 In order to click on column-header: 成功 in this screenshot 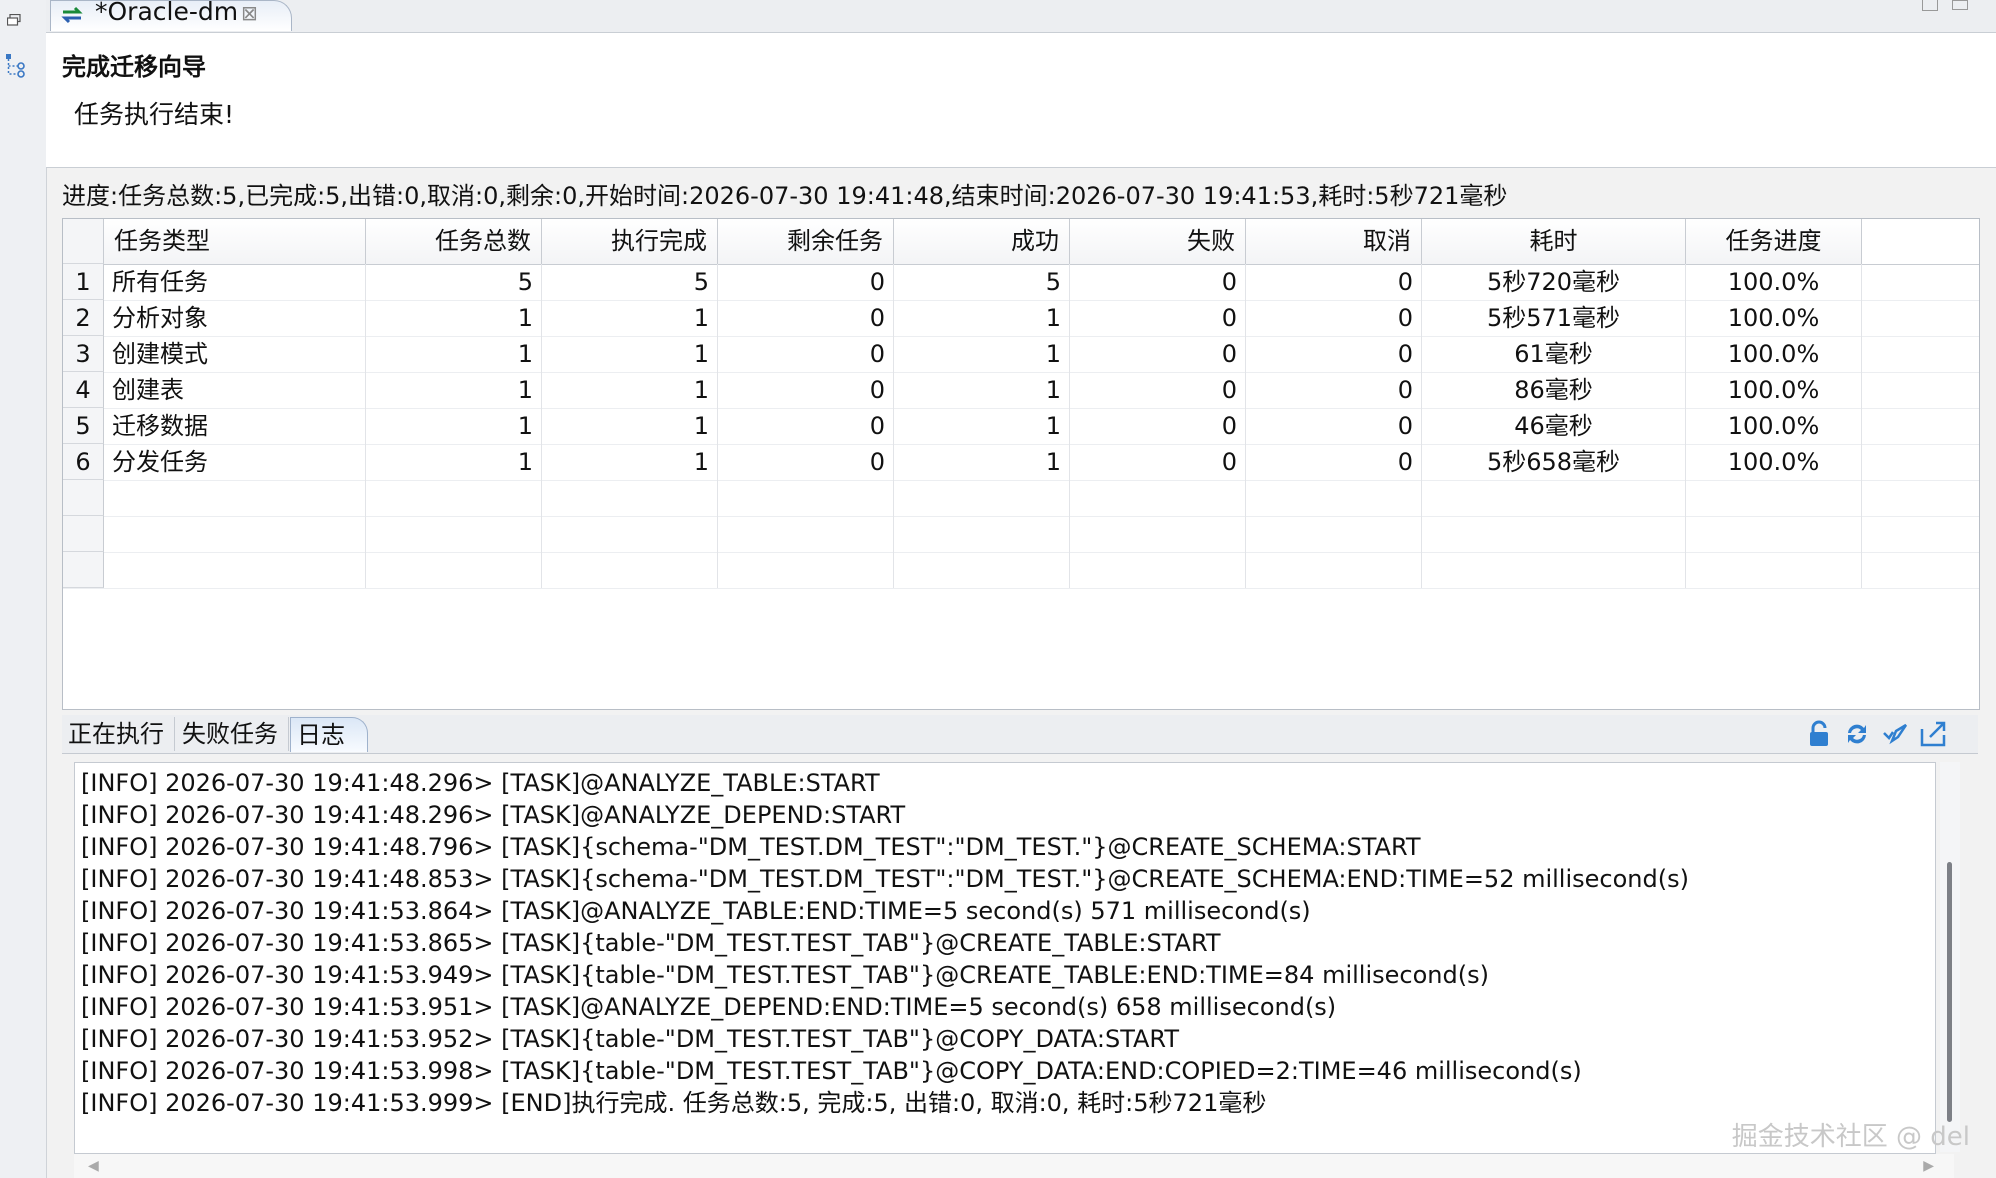, I will do `click(982, 241)`.